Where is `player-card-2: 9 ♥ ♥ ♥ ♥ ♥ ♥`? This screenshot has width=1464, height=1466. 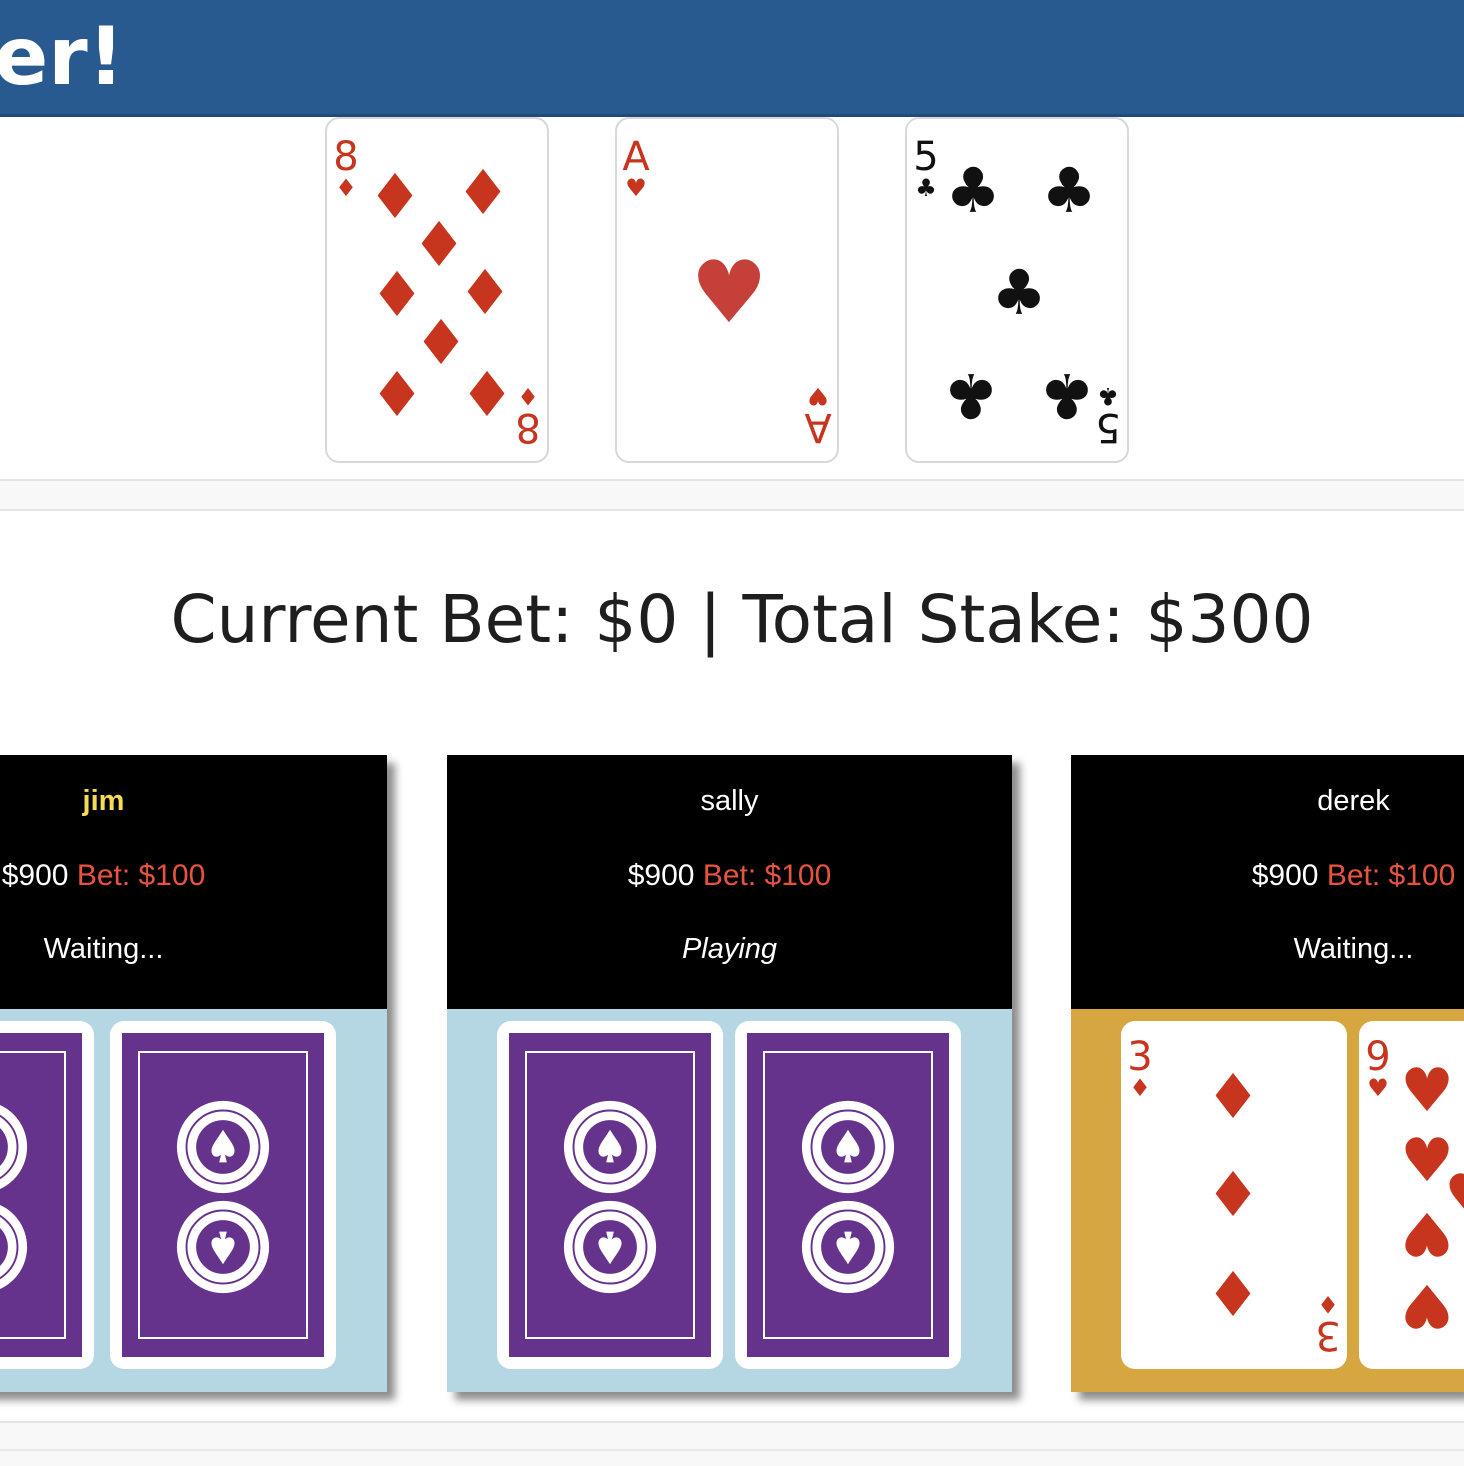
player-card-2: 9 ♥ ♥ ♥ ♥ ♥ ♥ is located at coordinates (1411, 1195).